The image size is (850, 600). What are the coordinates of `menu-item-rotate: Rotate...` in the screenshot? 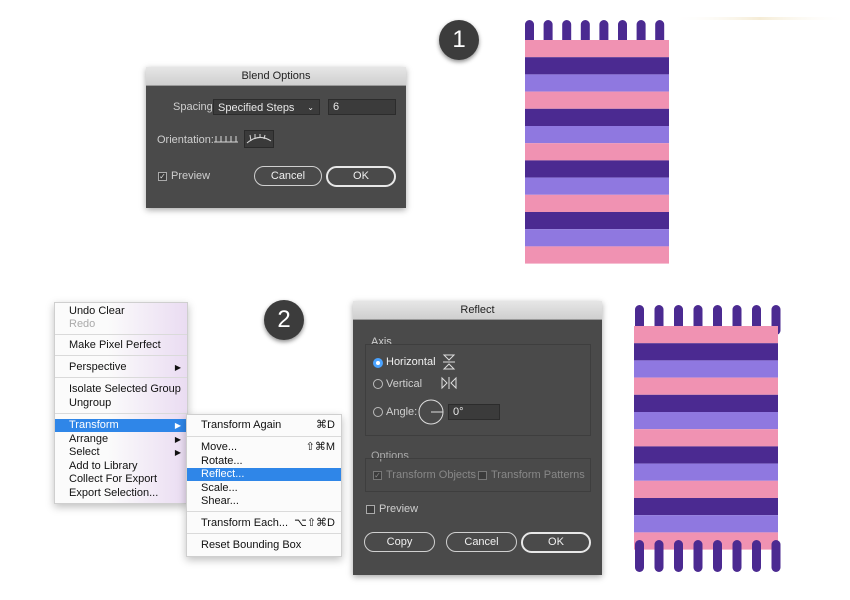 It's located at (264, 461).